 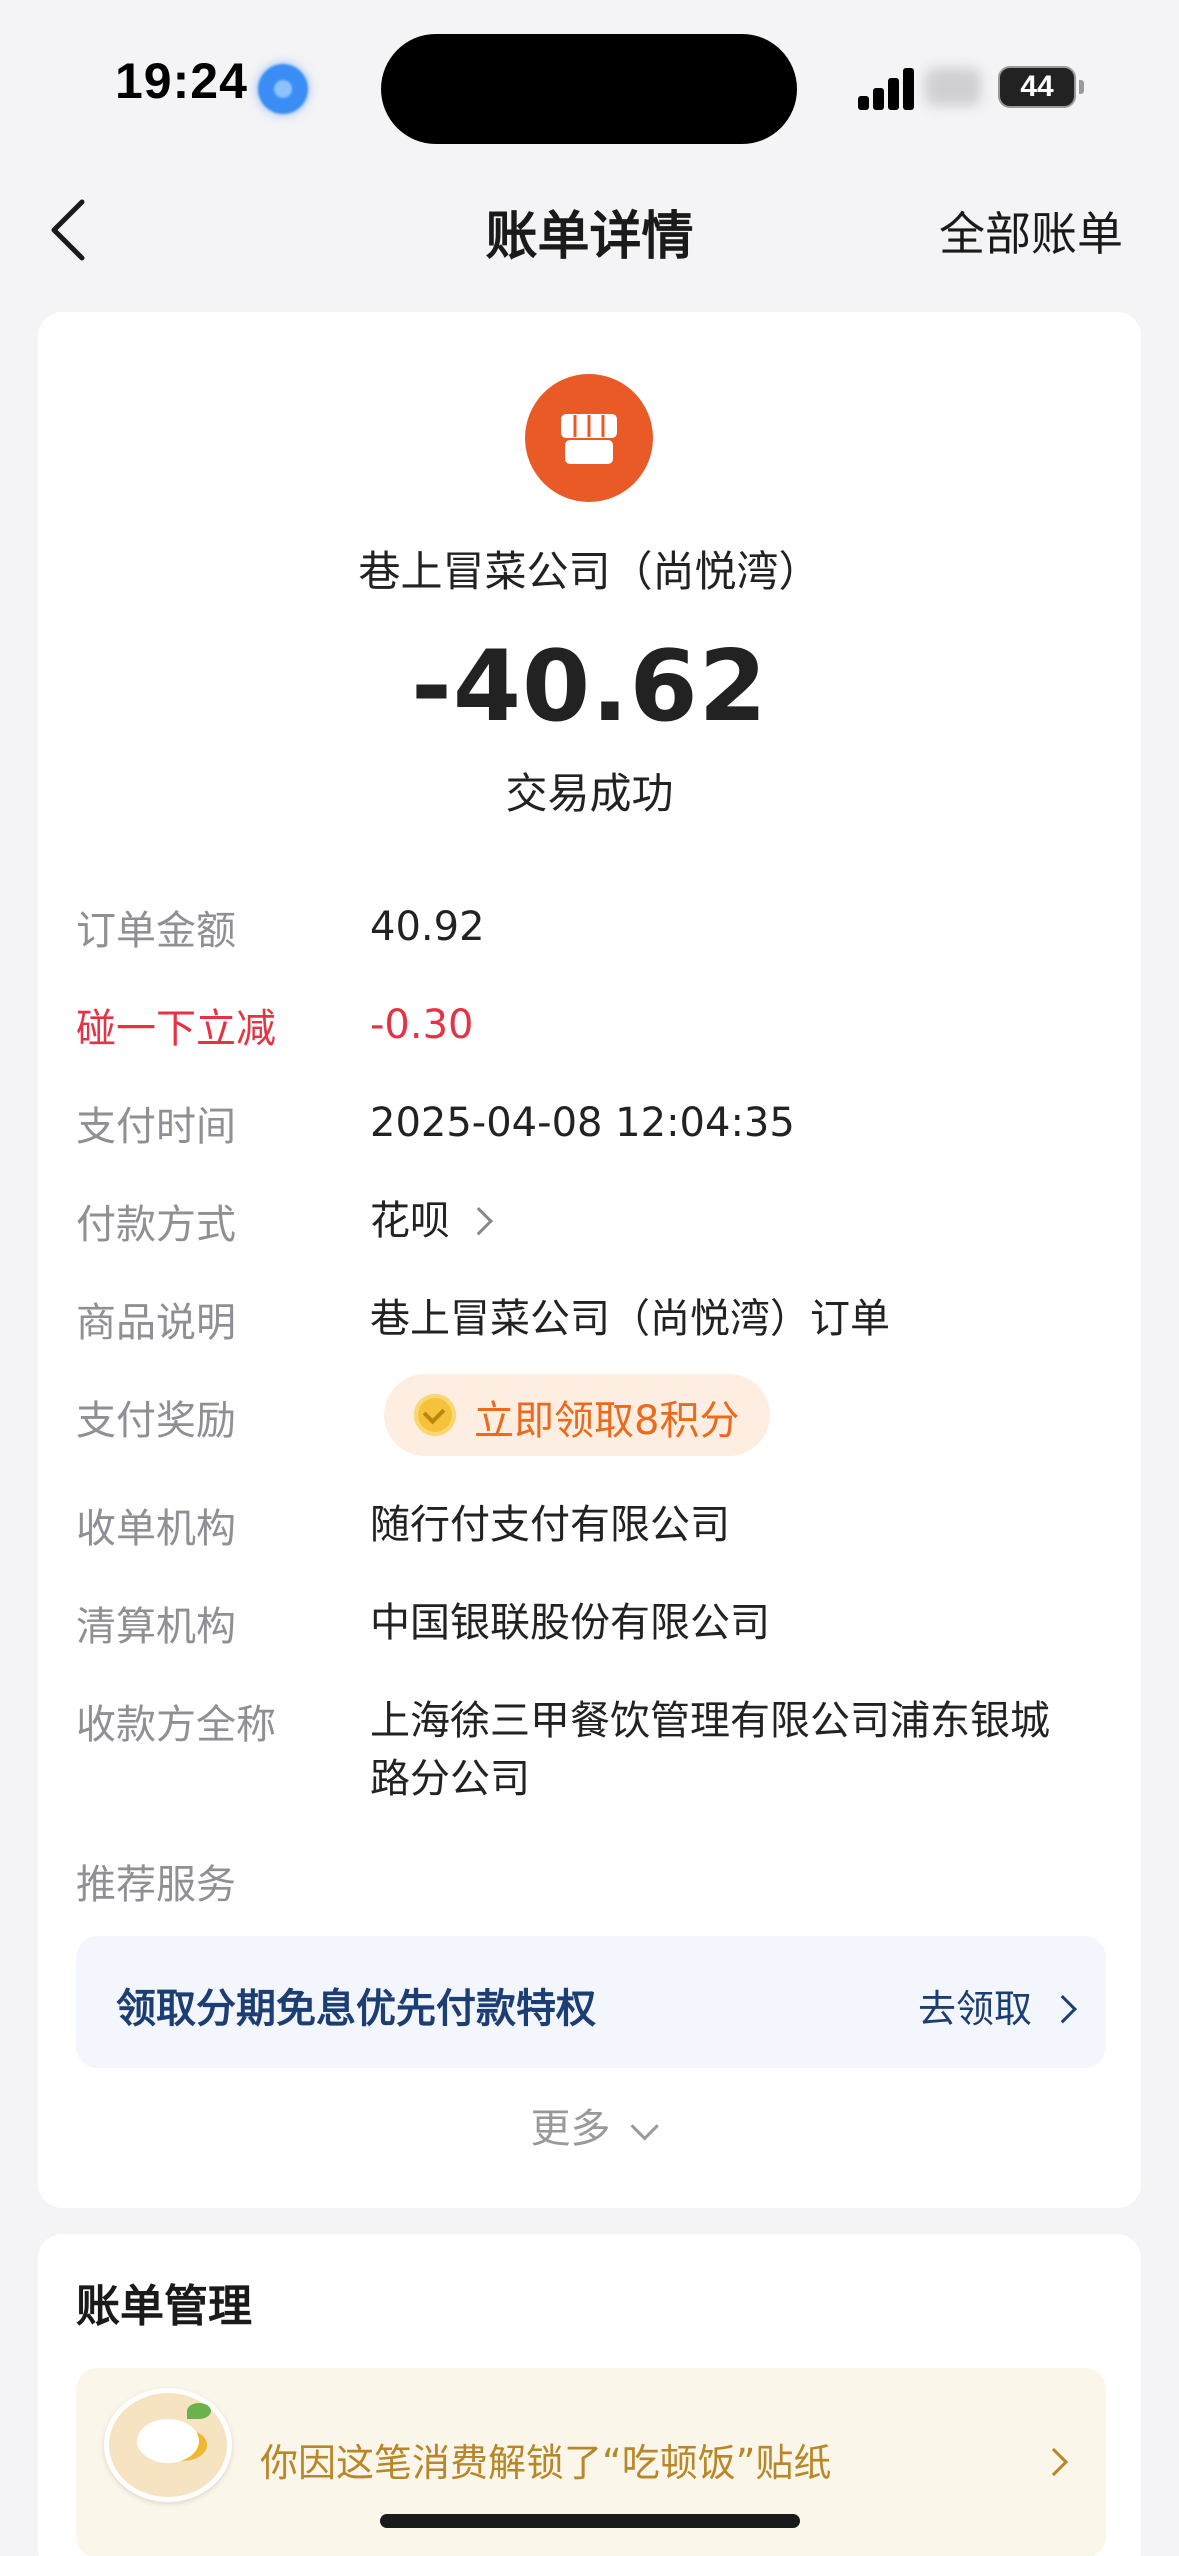 I want to click on section-label: 推荐服务, so click(x=156, y=1885).